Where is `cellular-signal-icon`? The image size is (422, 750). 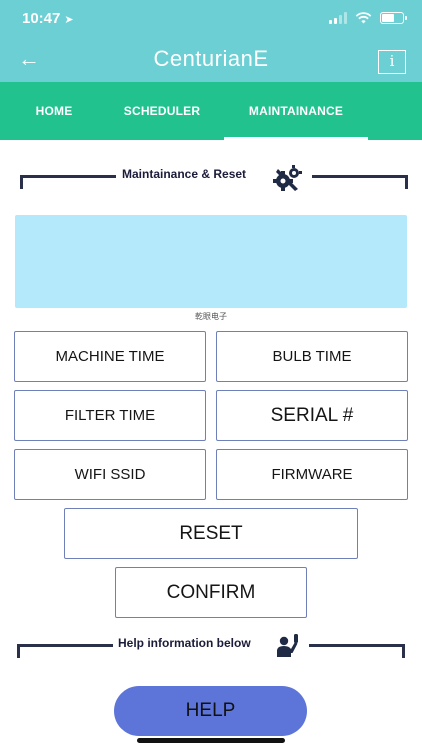
cellular-signal-icon is located at coordinates (338, 18).